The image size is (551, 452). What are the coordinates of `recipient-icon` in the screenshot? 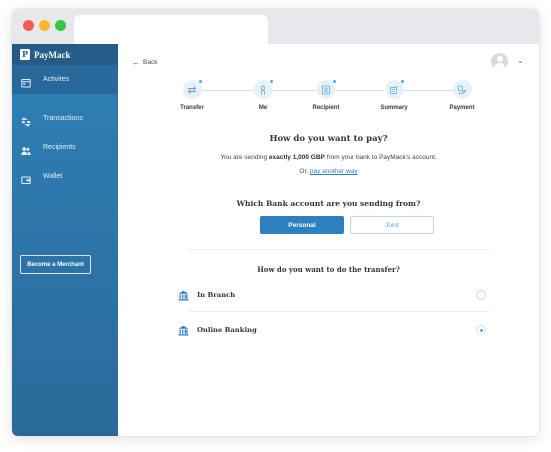 It's located at (326, 89).